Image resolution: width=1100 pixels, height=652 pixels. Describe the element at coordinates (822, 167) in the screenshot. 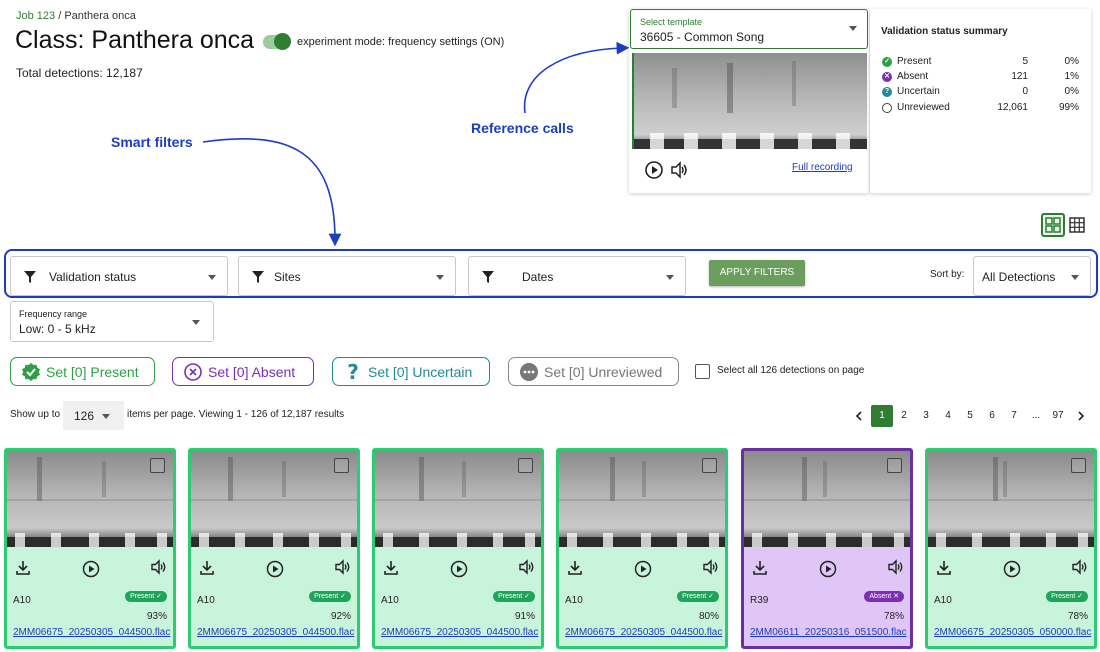

I see `full-recording-link: Full recording` at that location.